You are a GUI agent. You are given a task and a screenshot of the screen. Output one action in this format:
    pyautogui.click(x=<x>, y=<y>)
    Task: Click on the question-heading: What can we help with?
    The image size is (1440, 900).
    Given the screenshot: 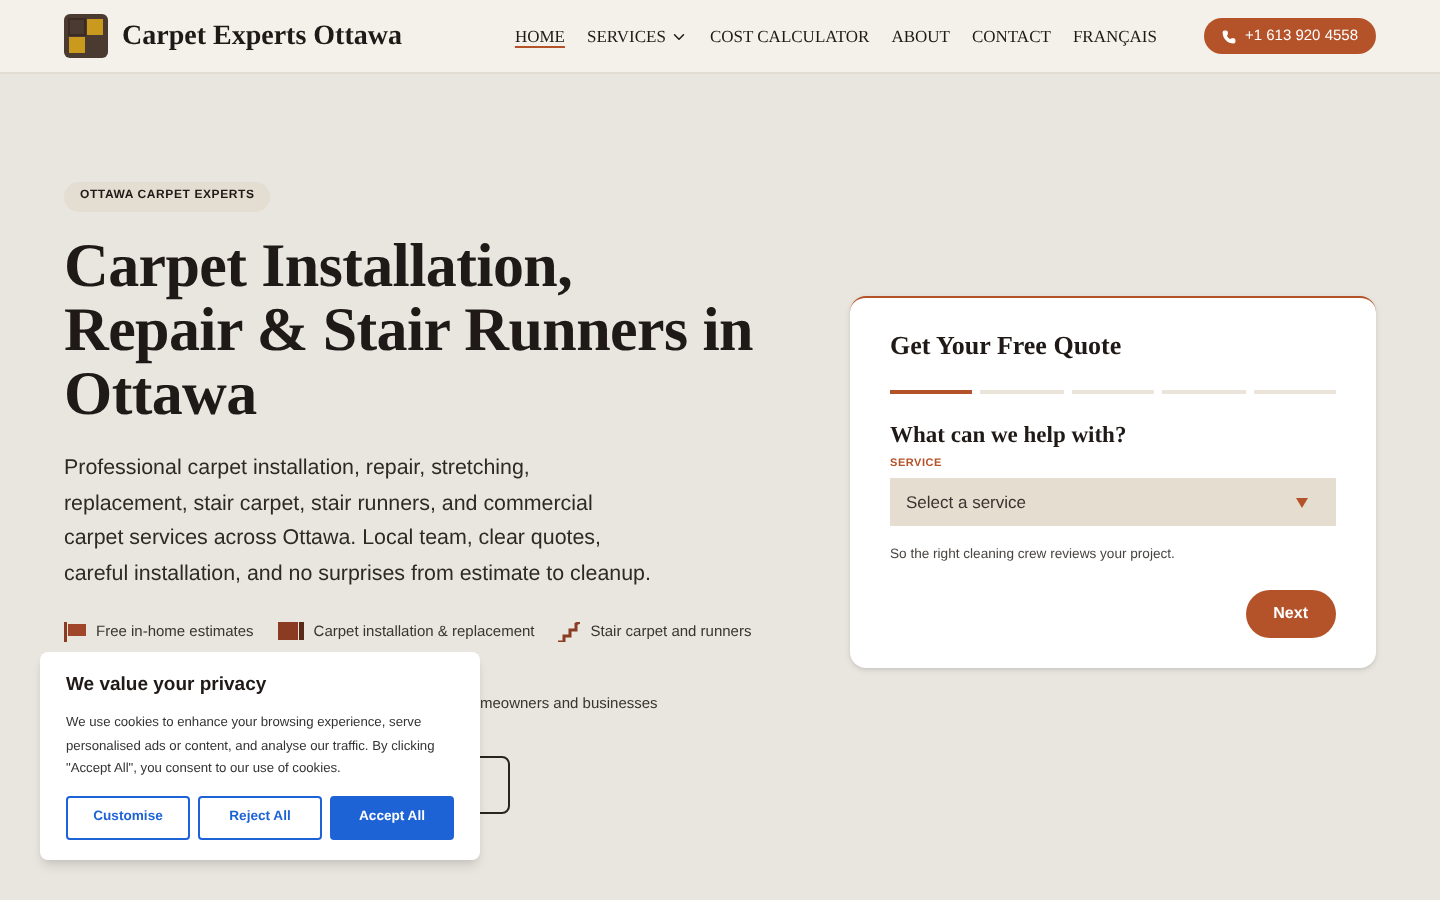 What is the action you would take?
    pyautogui.click(x=1009, y=436)
    